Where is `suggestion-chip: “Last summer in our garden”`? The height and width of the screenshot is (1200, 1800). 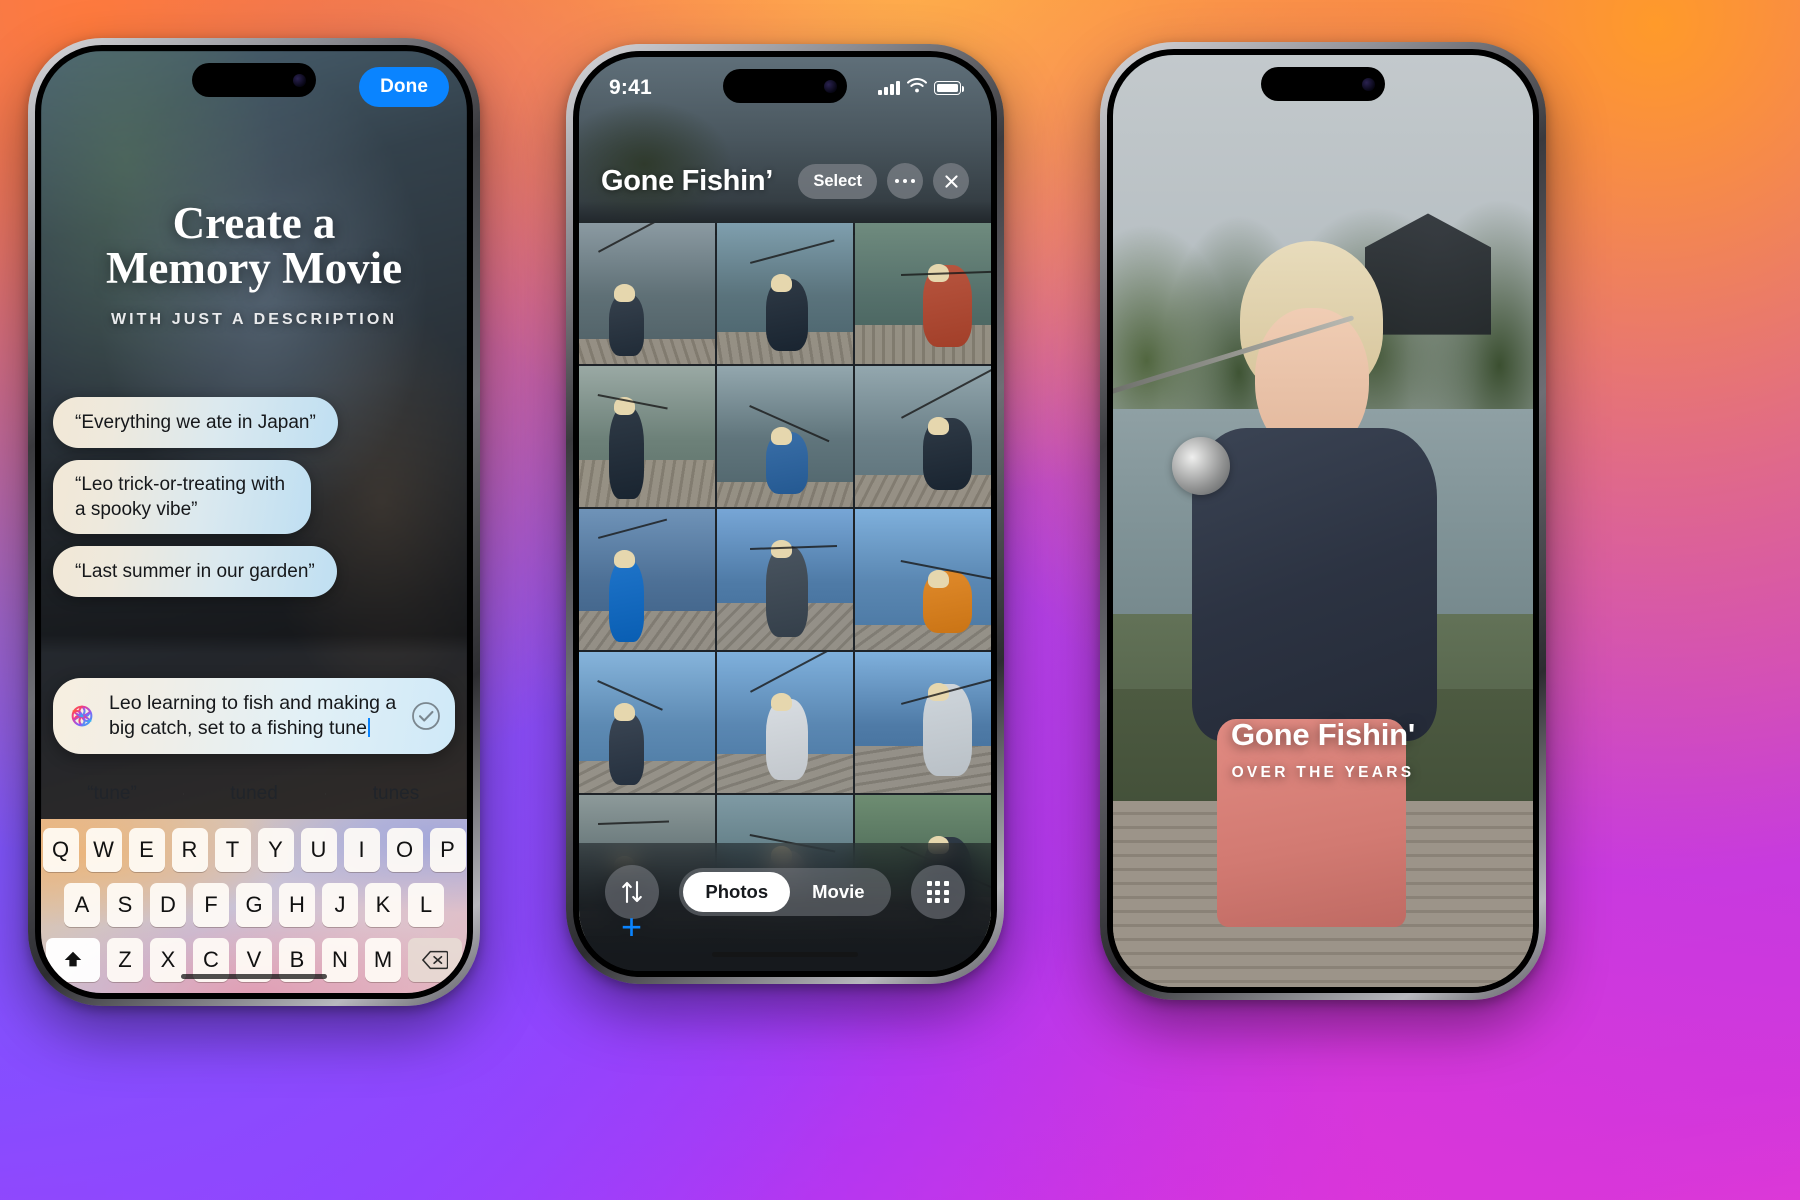 suggestion-chip: “Last summer in our garden” is located at coordinates (195, 572).